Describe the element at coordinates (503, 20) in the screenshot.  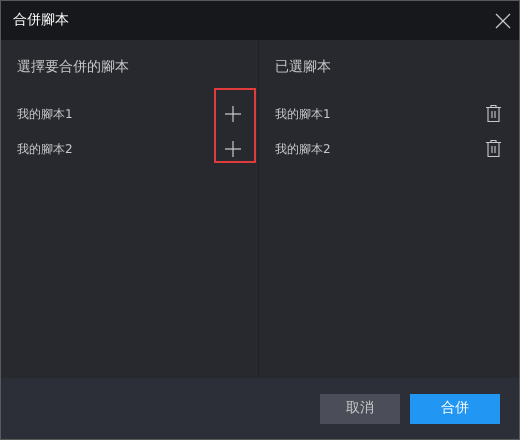
I see `close-icon` at that location.